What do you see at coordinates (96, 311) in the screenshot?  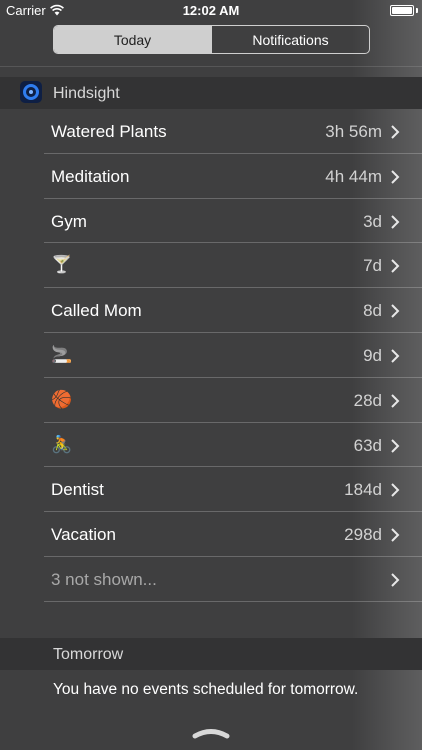 I see `item-label: Called Mom` at bounding box center [96, 311].